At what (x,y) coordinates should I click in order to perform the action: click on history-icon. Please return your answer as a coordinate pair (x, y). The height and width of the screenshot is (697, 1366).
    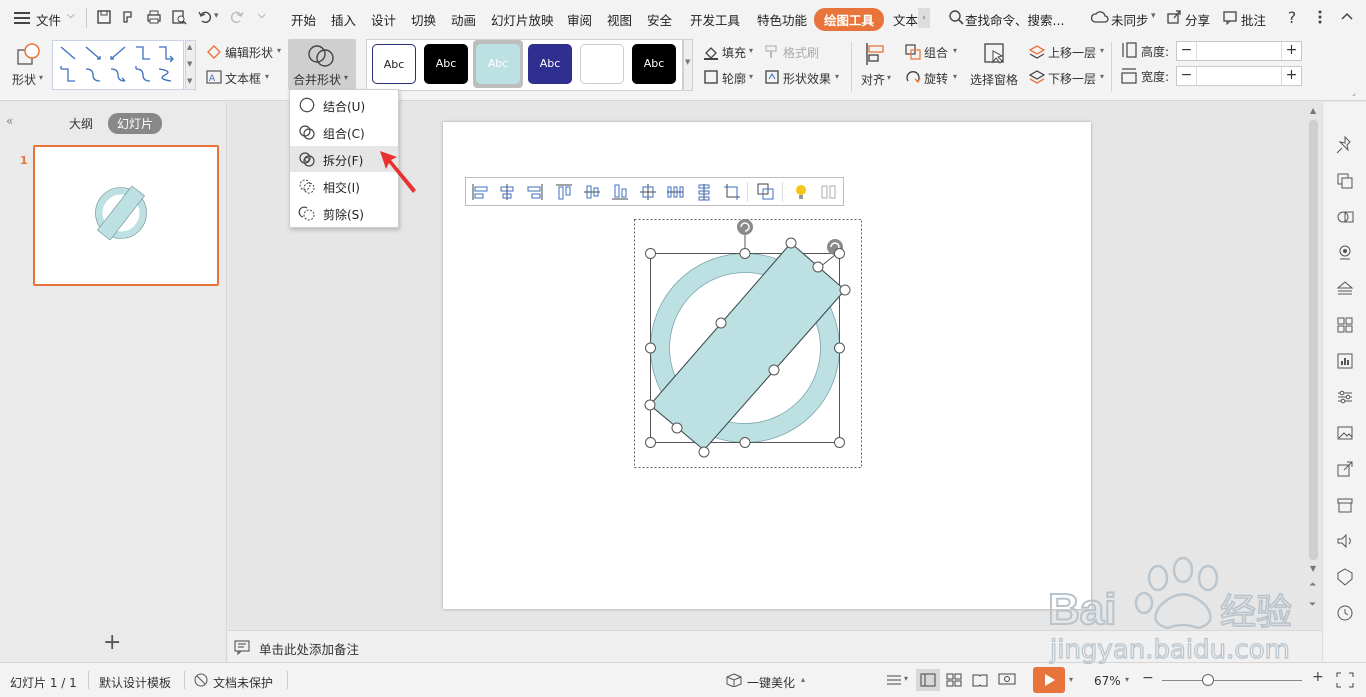
    Looking at the image, I should click on (1345, 613).